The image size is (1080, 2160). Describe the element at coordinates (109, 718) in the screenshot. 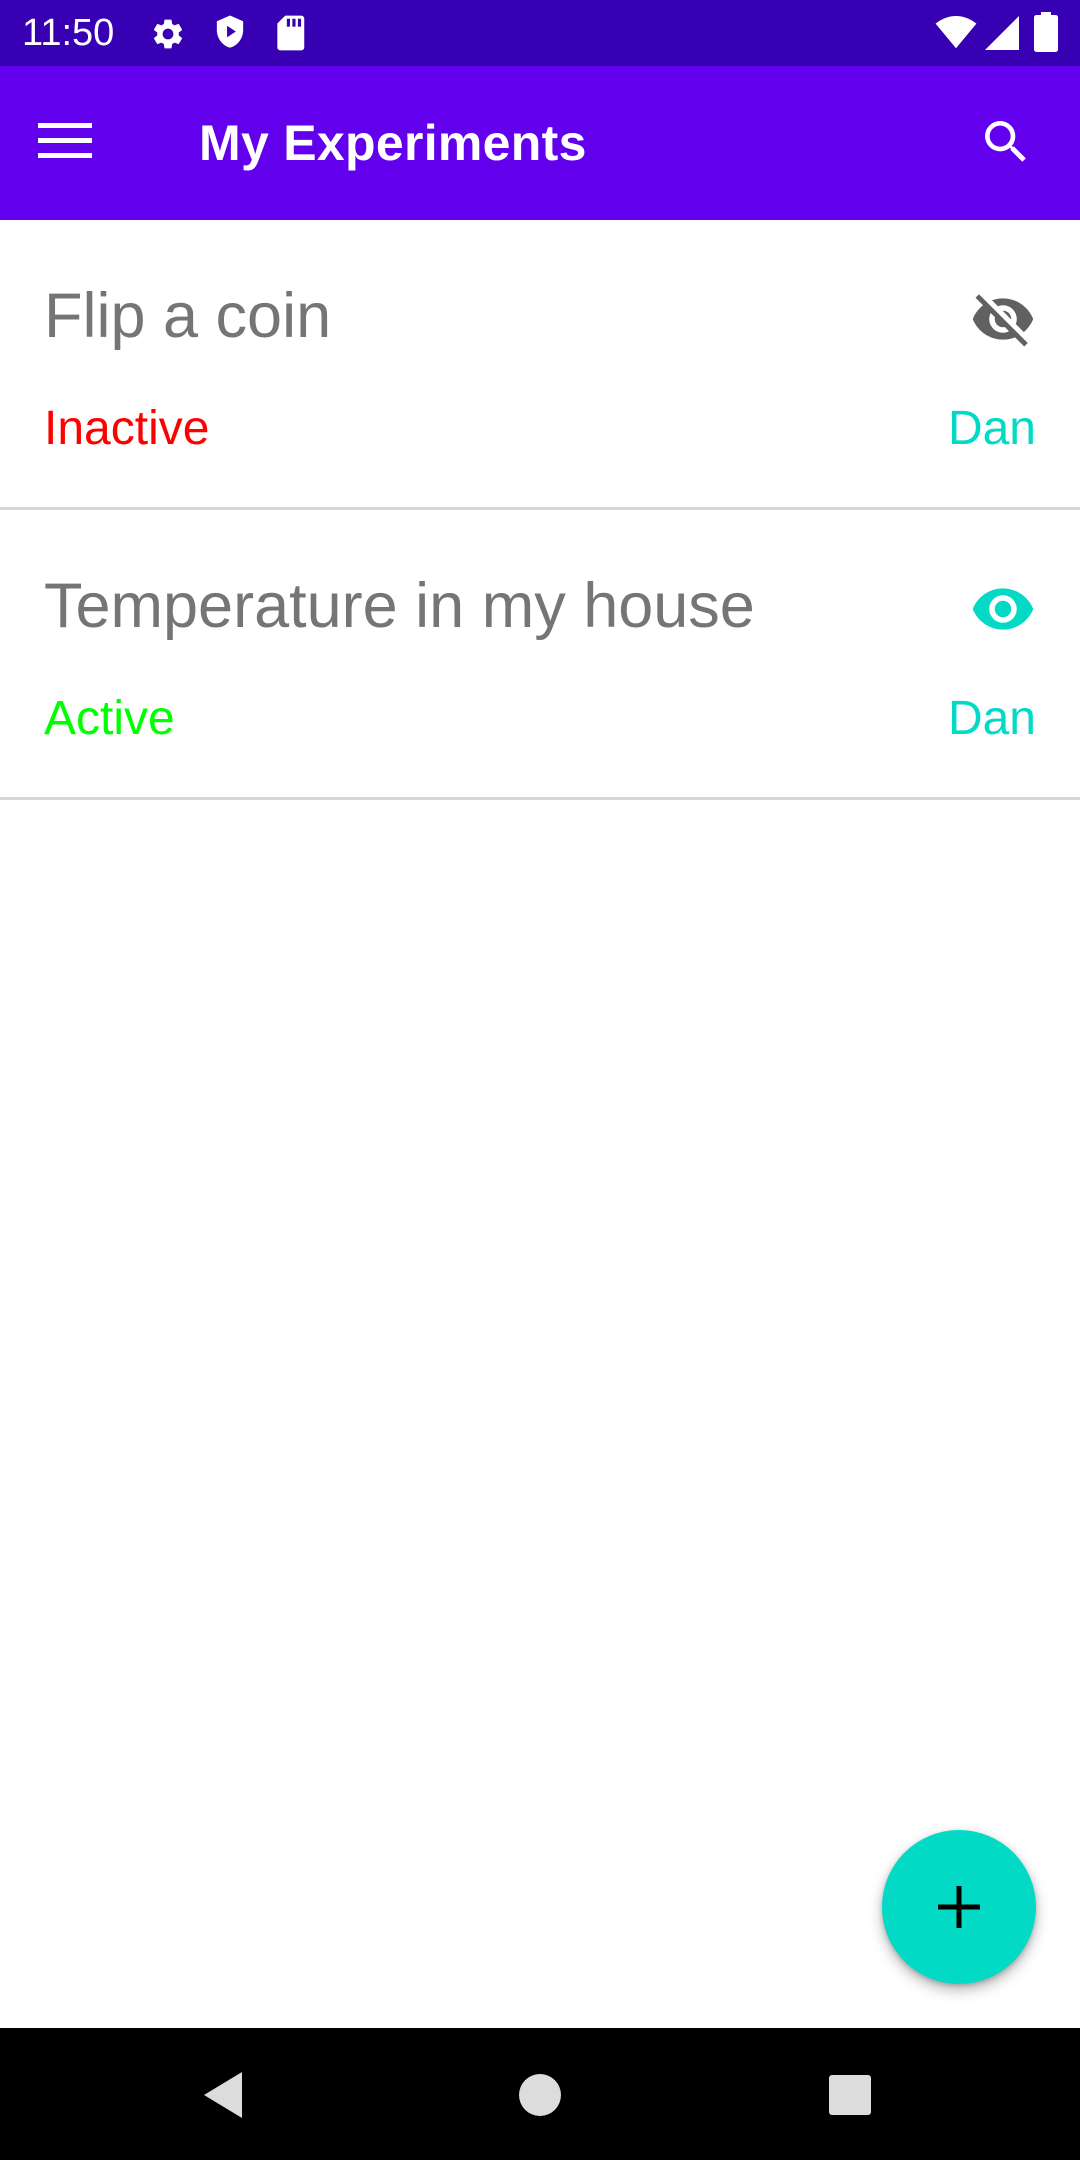

I see `status-badge: Active` at that location.